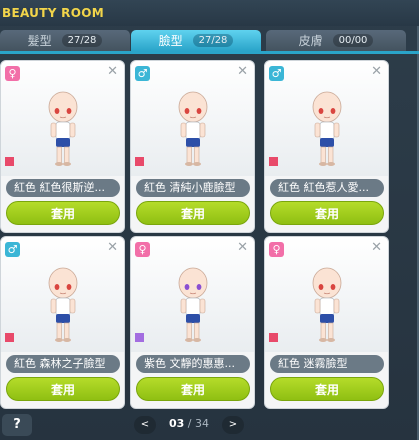 The height and width of the screenshot is (440, 419). What do you see at coordinates (310, 41) in the screenshot?
I see `tab-skin-label: 皮膚` at bounding box center [310, 41].